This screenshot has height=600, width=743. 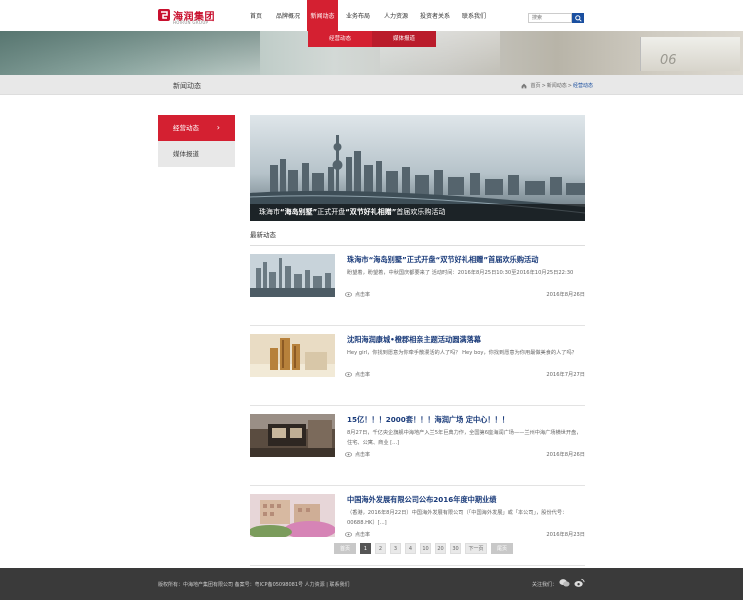 What do you see at coordinates (395, 548) in the screenshot?
I see `page-3-button: 3` at bounding box center [395, 548].